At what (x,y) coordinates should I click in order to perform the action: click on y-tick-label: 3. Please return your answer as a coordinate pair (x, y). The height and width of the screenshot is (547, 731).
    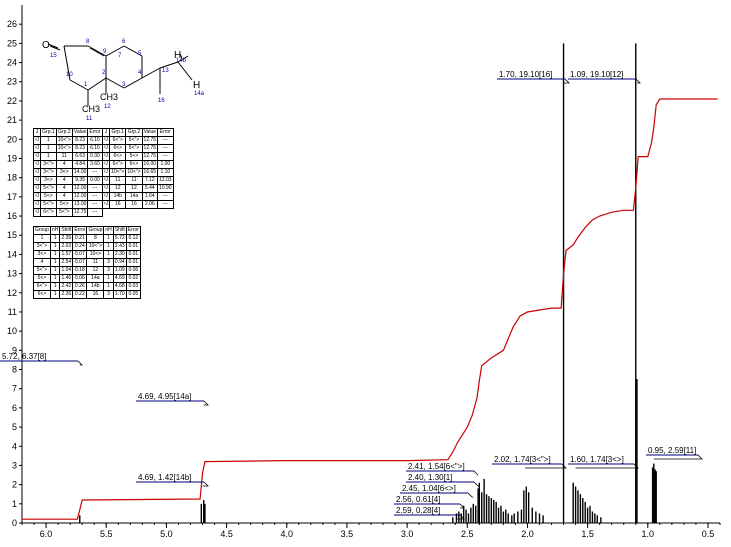
    Looking at the image, I should click on (14, 465).